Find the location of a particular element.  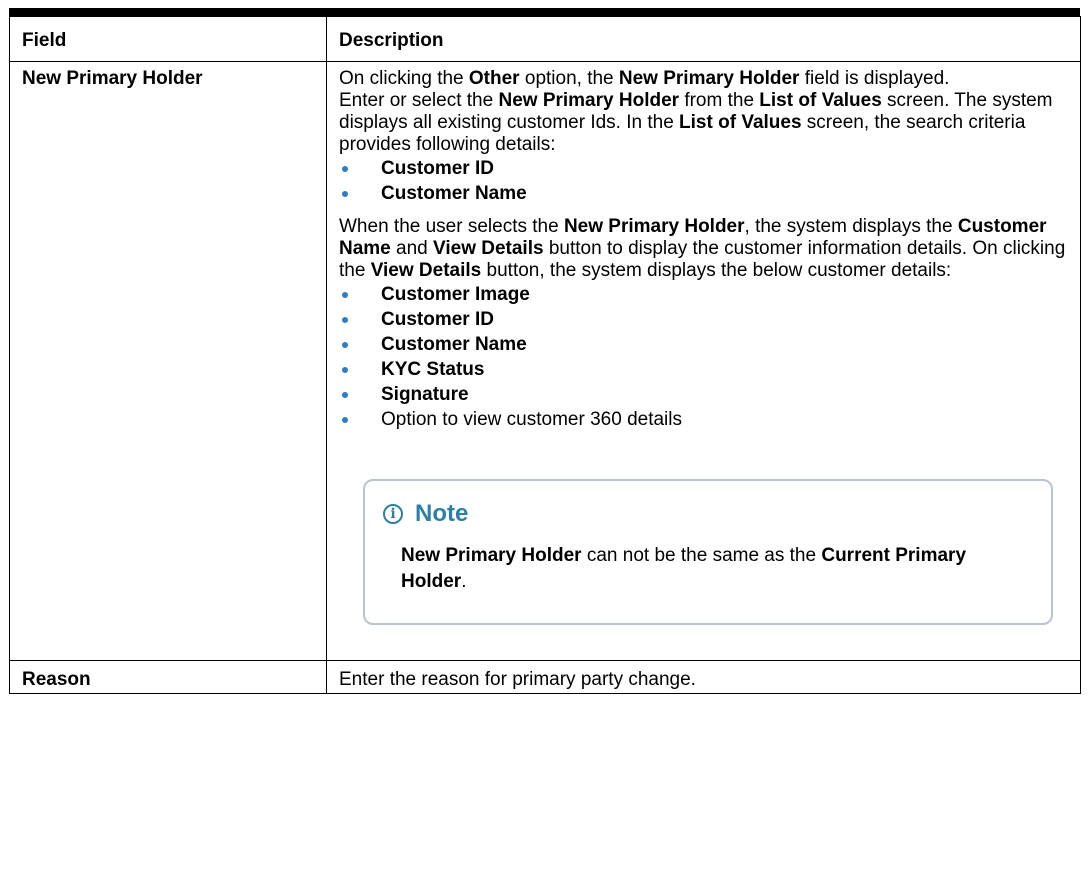

info-icon: i is located at coordinates (393, 514).